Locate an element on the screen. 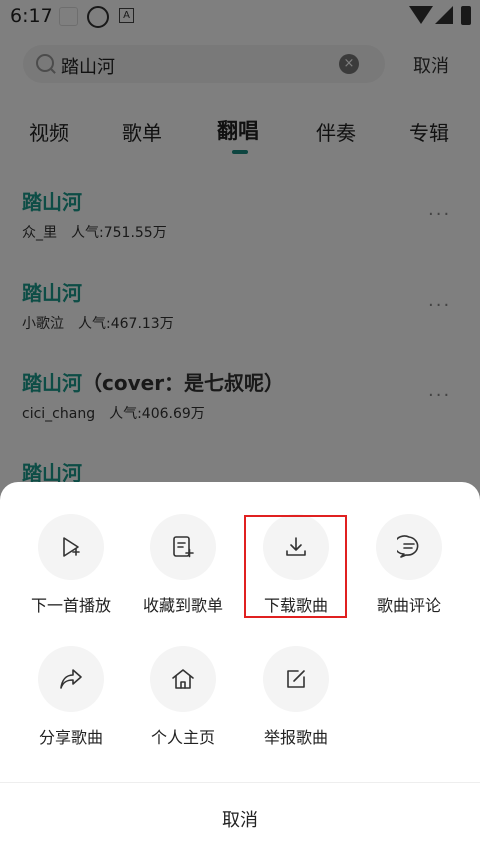 The width and height of the screenshot is (480, 853). share-song-label: 分享歌曲 is located at coordinates (70, 737).